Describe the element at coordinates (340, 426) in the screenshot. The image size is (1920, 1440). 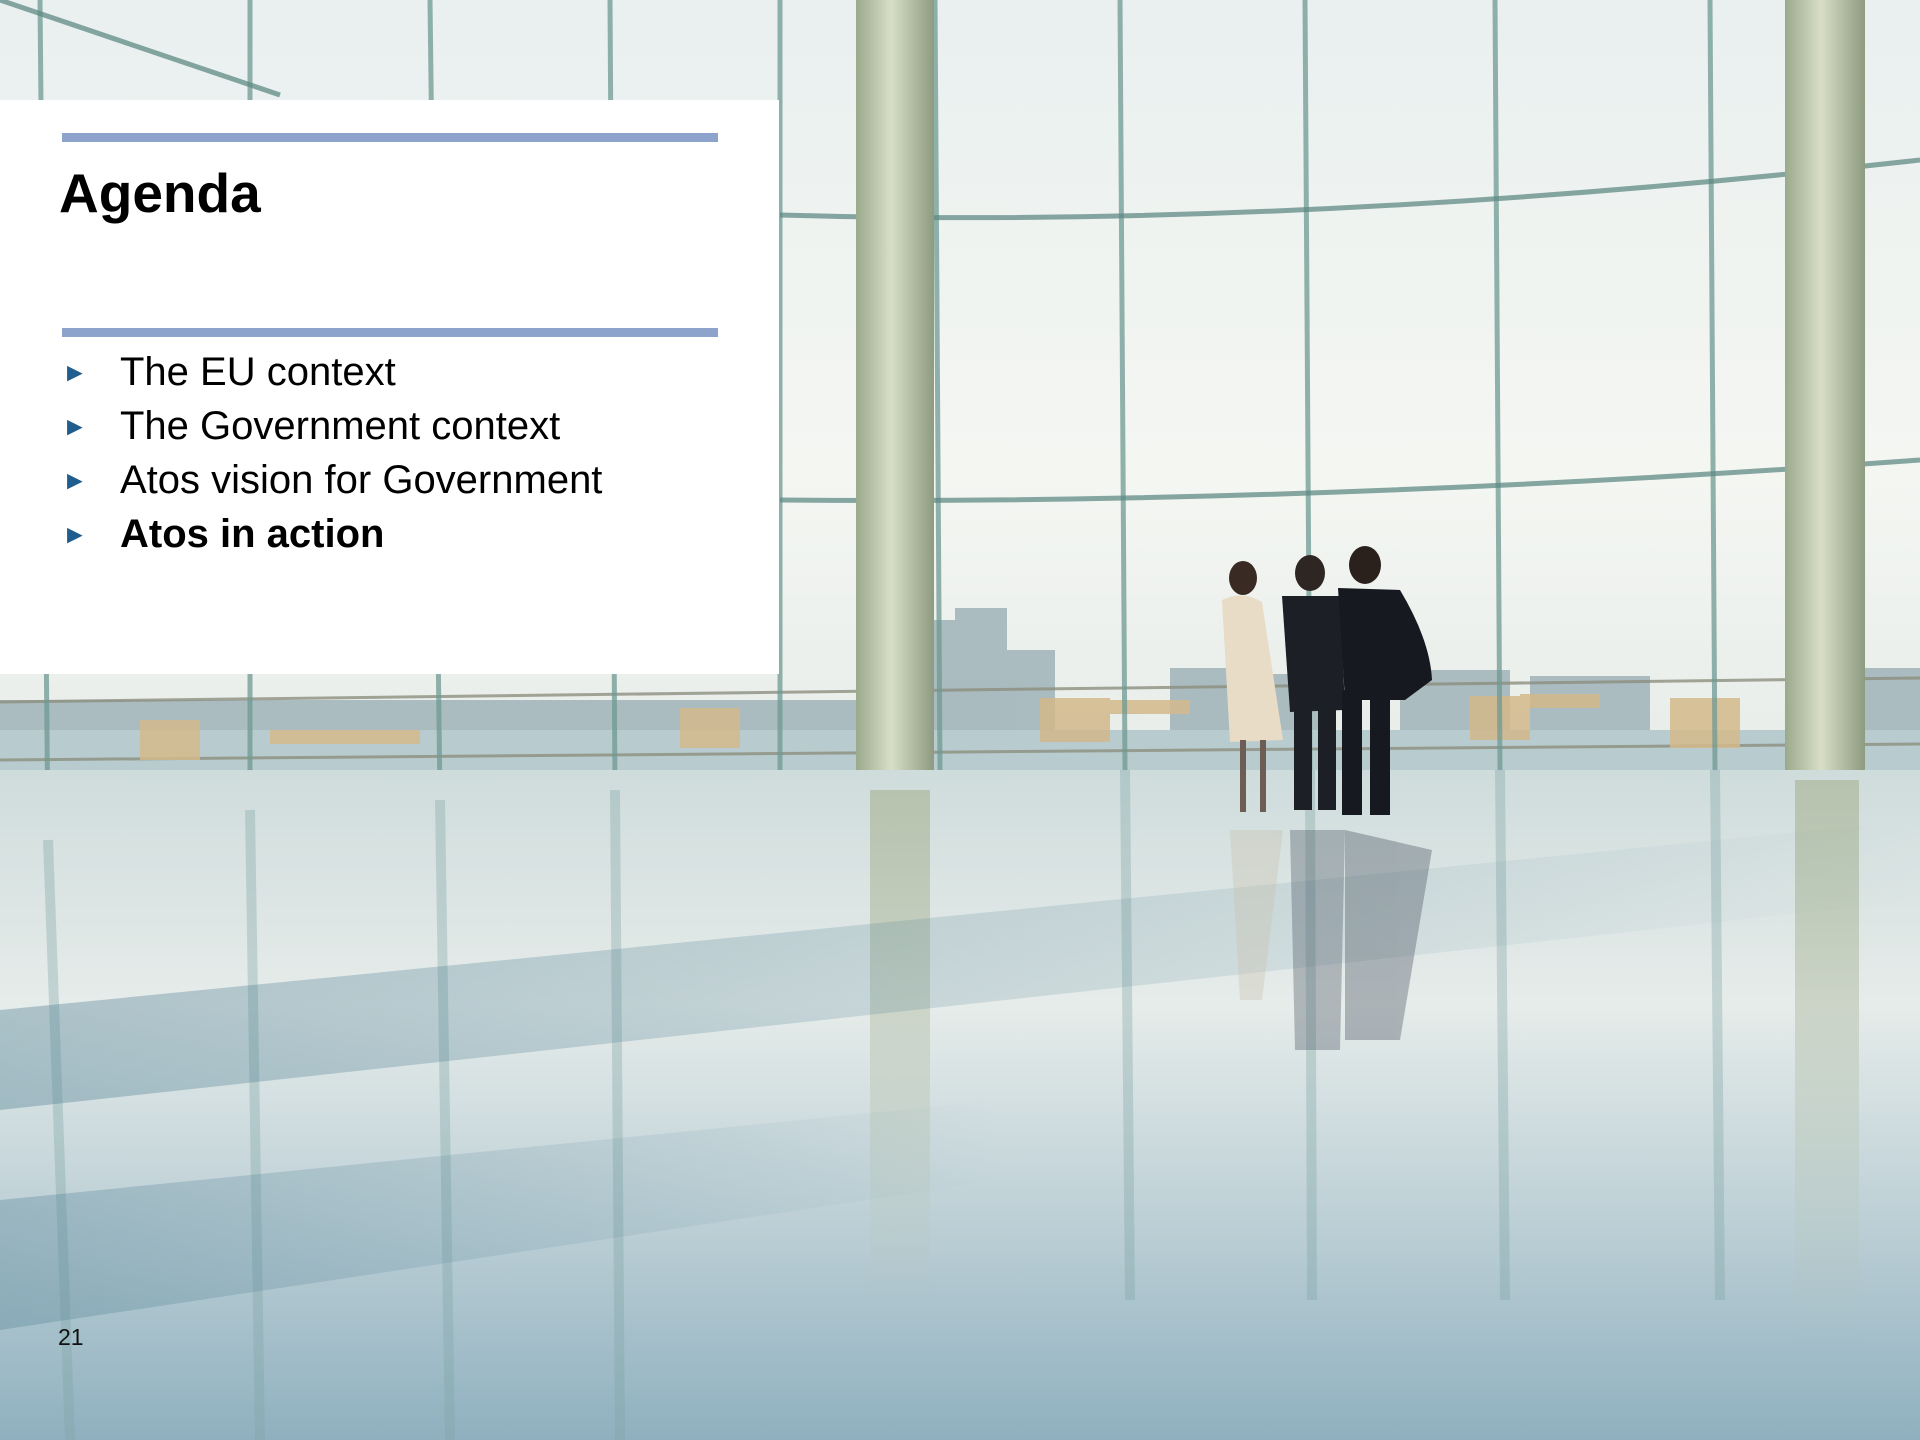
I see `agenda-item-label: The Government context` at that location.